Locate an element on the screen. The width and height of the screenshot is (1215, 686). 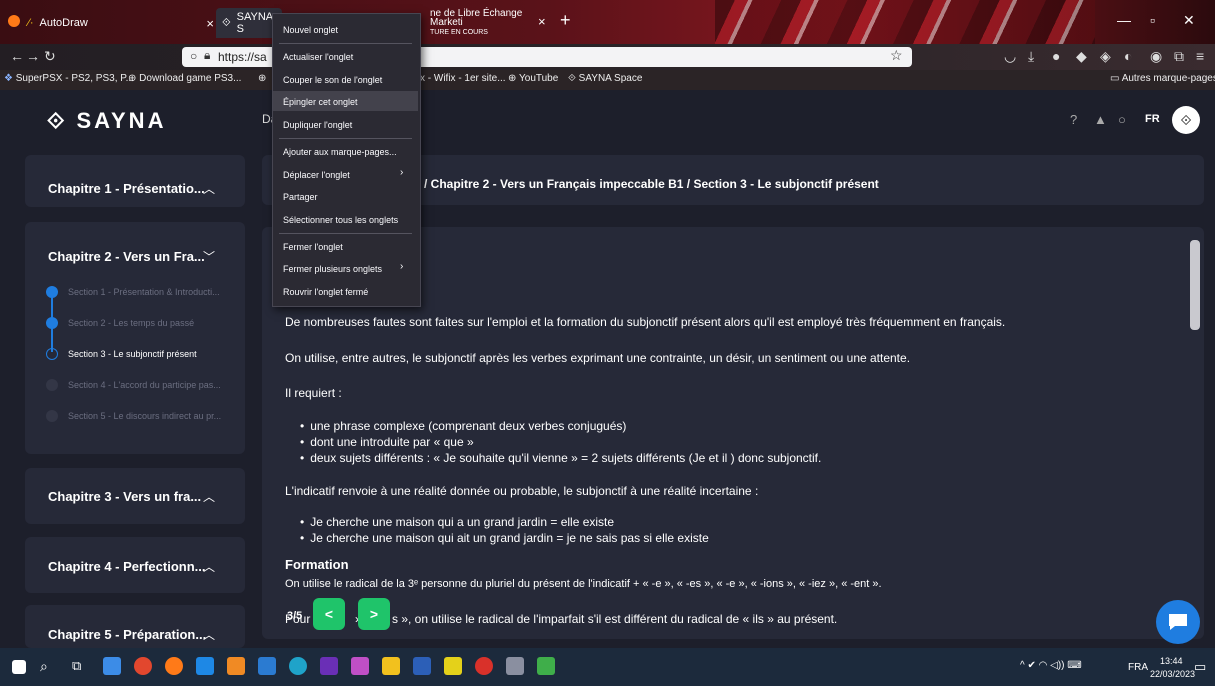
tray-icons: ^ ✔ ◠ ◁)) ⌨ is located at coordinates (1051, 665).